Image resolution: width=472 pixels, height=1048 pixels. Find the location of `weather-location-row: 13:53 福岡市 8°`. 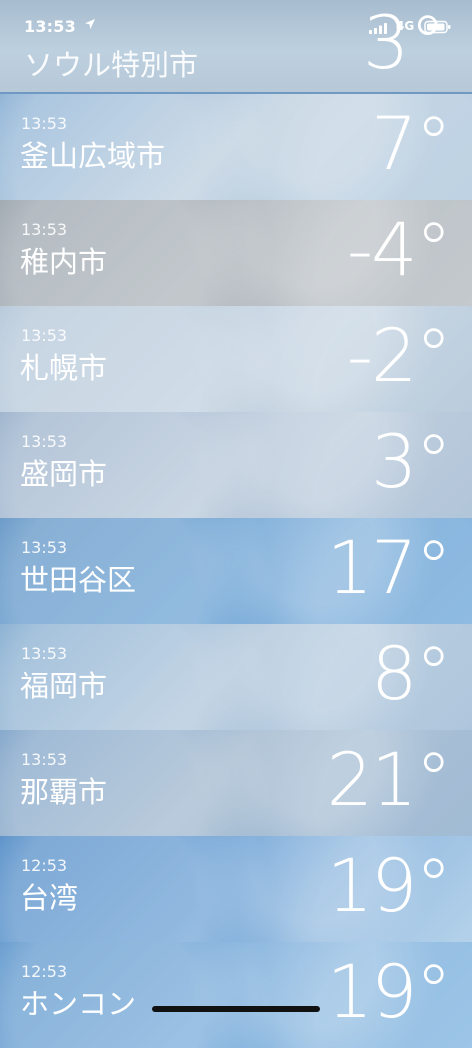

weather-location-row: 13:53 福岡市 8° is located at coordinates (236, 677).